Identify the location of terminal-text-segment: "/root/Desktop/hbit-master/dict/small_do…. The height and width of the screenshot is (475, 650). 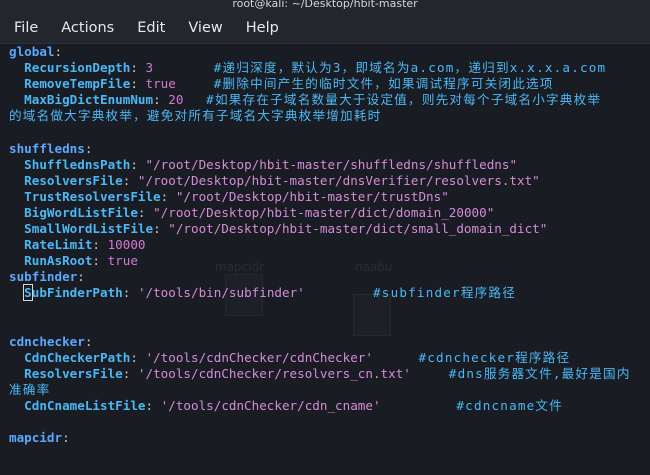
(358, 229).